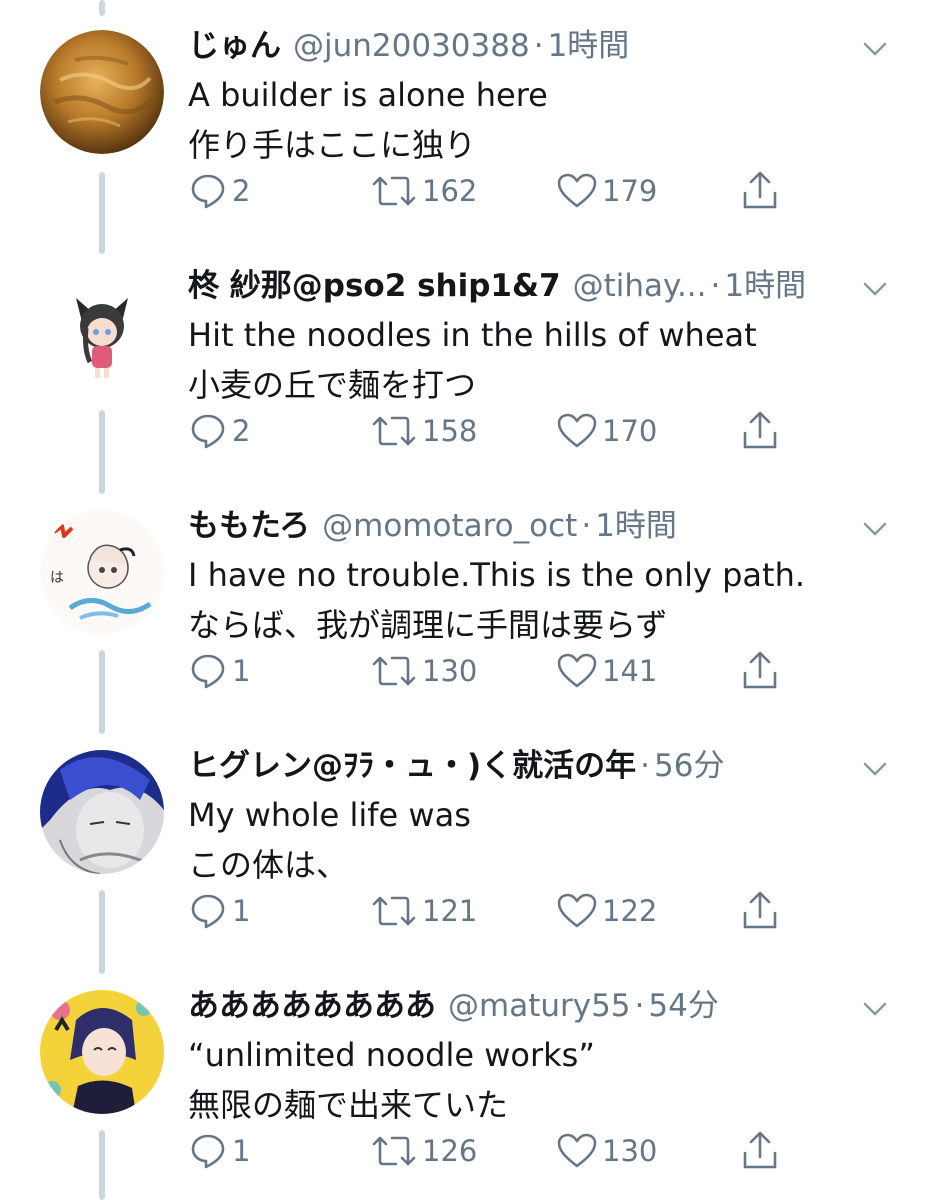  What do you see at coordinates (412, 766) in the screenshot?
I see `display-name: ヒグレン@ｦﾗ・ュ・)く就活の年` at bounding box center [412, 766].